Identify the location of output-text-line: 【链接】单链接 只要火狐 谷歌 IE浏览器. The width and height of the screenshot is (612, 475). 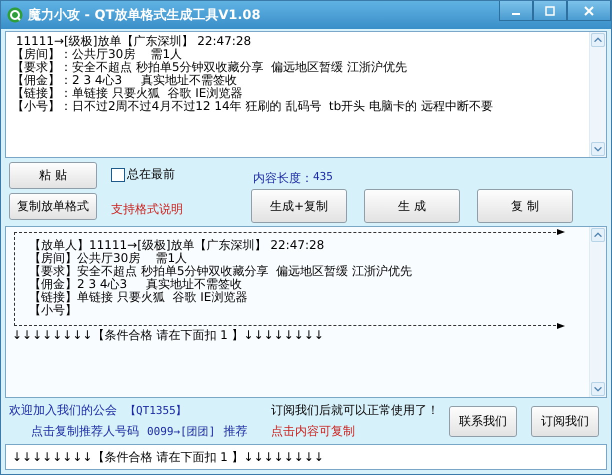
(138, 297).